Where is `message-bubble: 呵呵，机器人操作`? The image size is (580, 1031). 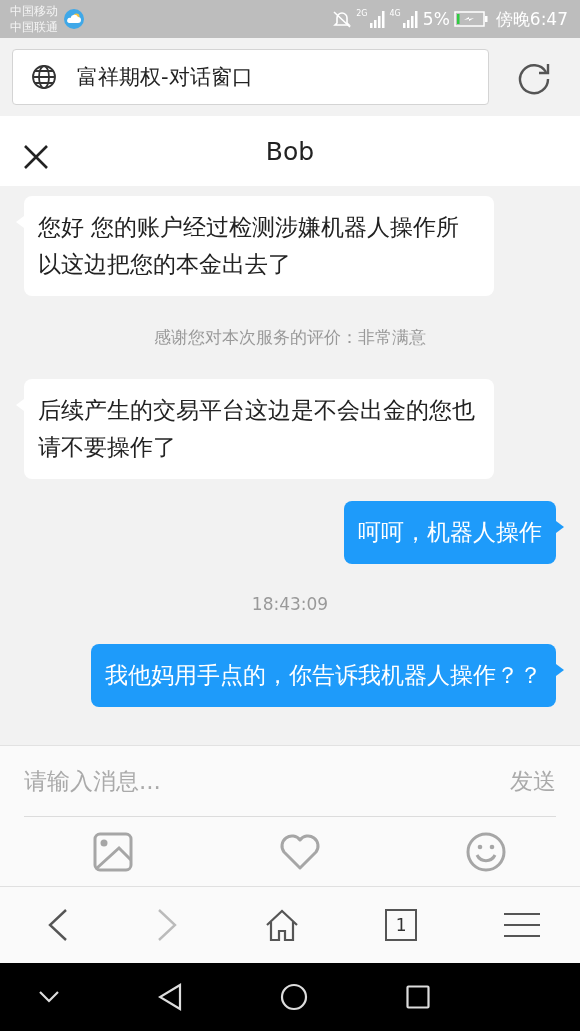 message-bubble: 呵呵，机器人操作 is located at coordinates (450, 532).